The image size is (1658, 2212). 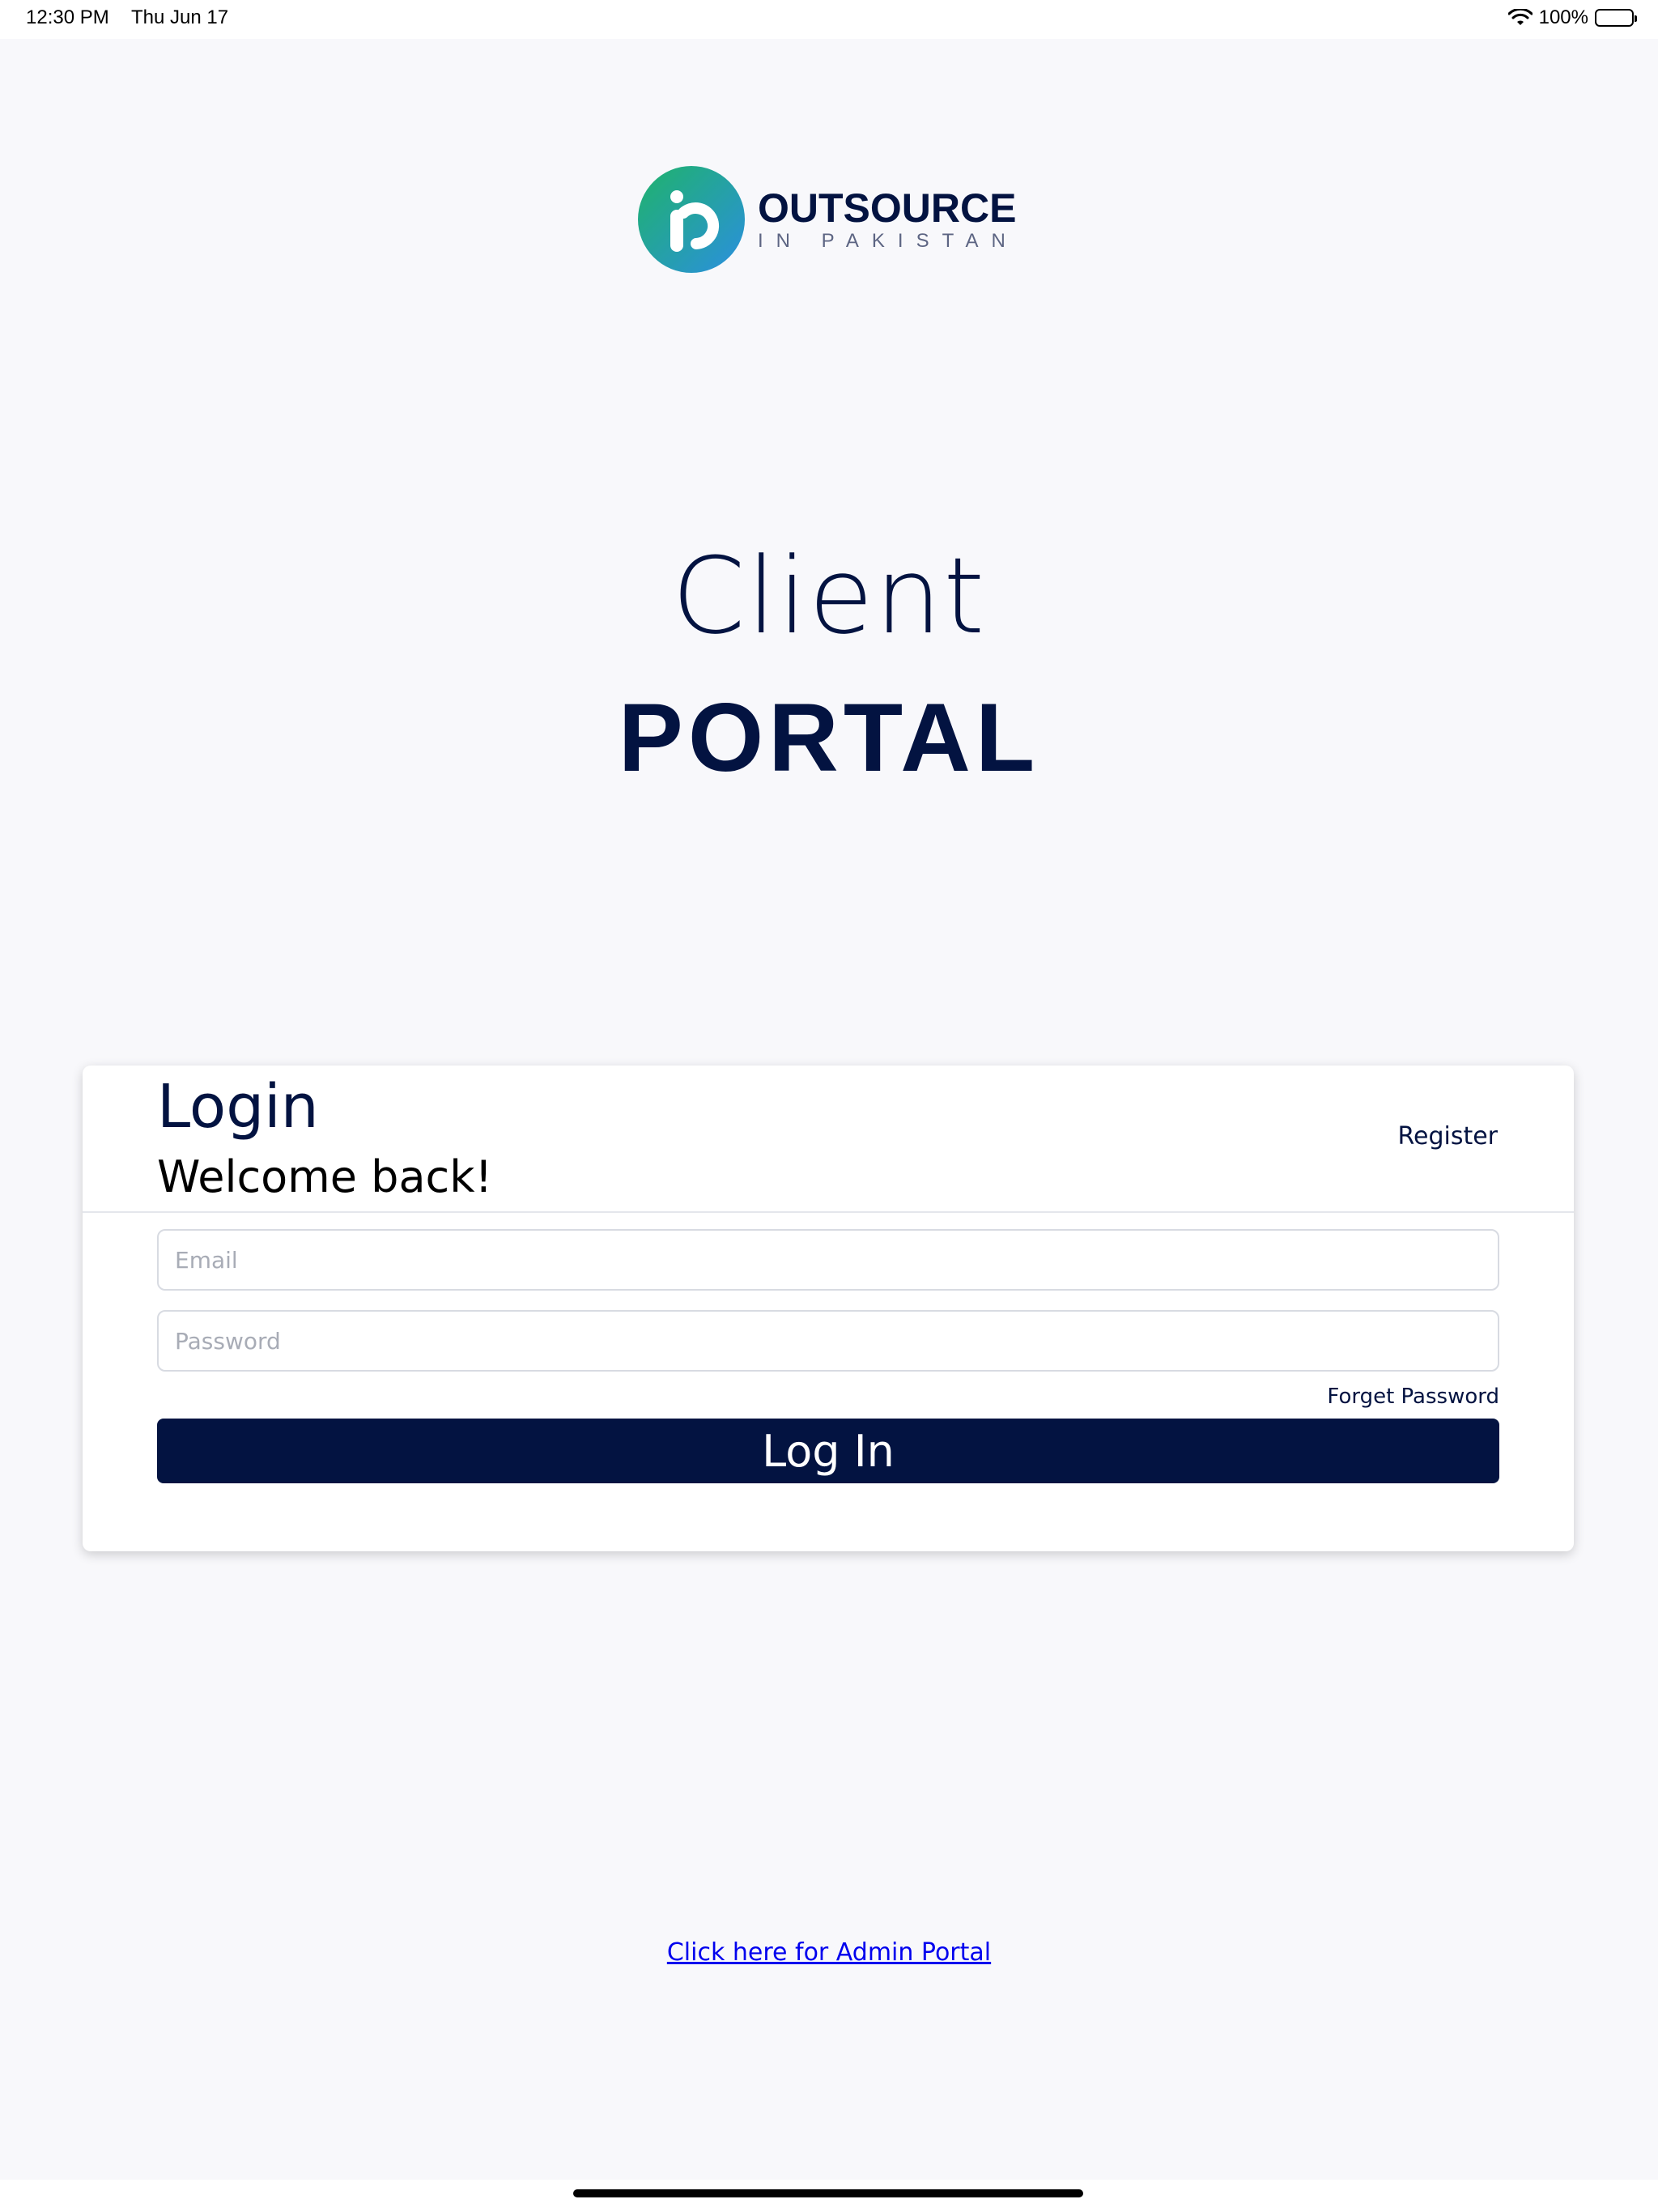 I want to click on home-indicator, so click(x=828, y=2193).